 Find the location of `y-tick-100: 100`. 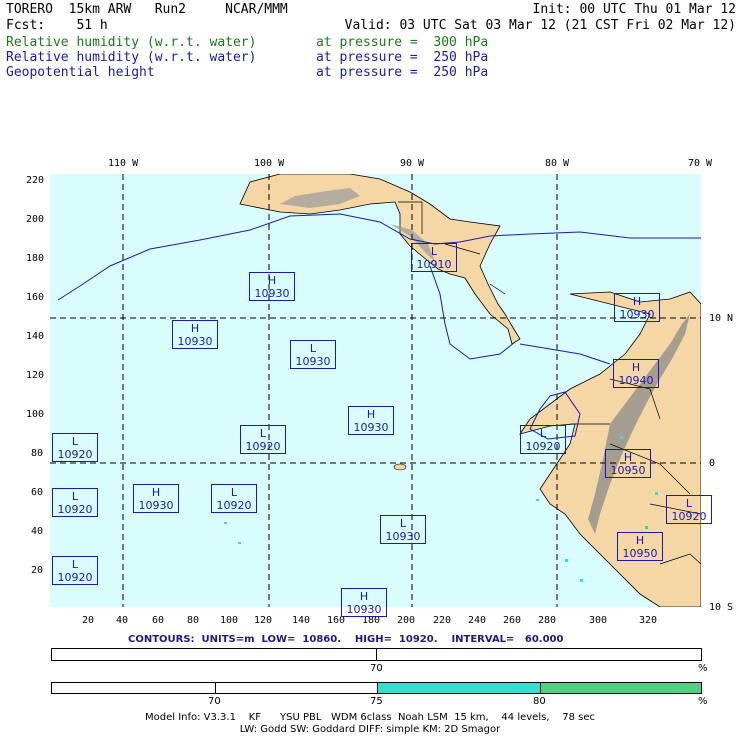

y-tick-100: 100 is located at coordinates (35, 414).